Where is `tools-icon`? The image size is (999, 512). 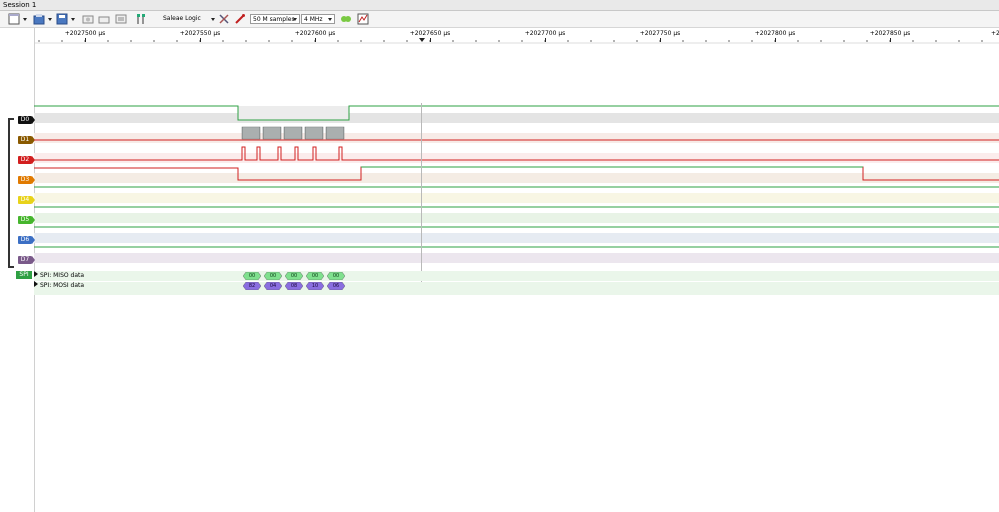 tools-icon is located at coordinates (224, 19).